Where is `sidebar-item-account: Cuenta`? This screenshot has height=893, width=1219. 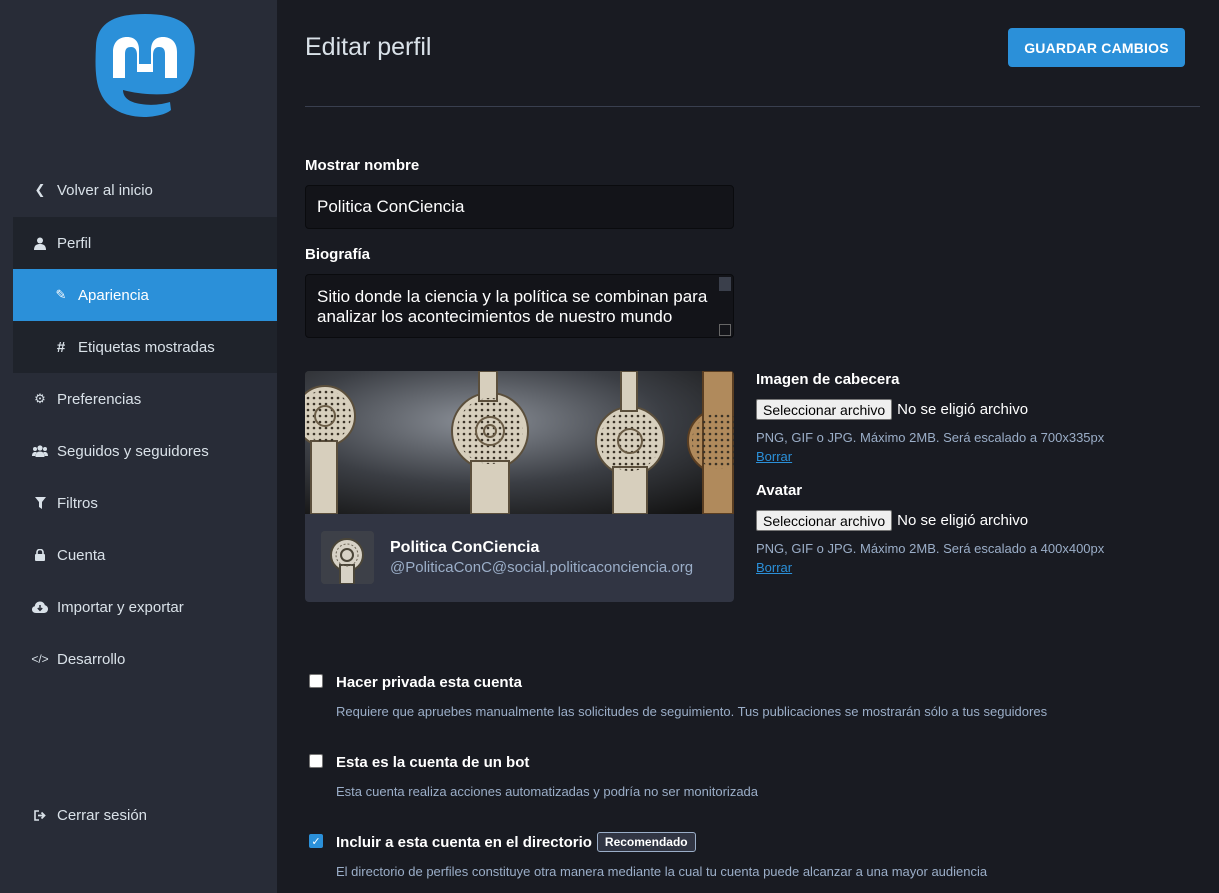
sidebar-item-account: Cuenta is located at coordinates (145, 555).